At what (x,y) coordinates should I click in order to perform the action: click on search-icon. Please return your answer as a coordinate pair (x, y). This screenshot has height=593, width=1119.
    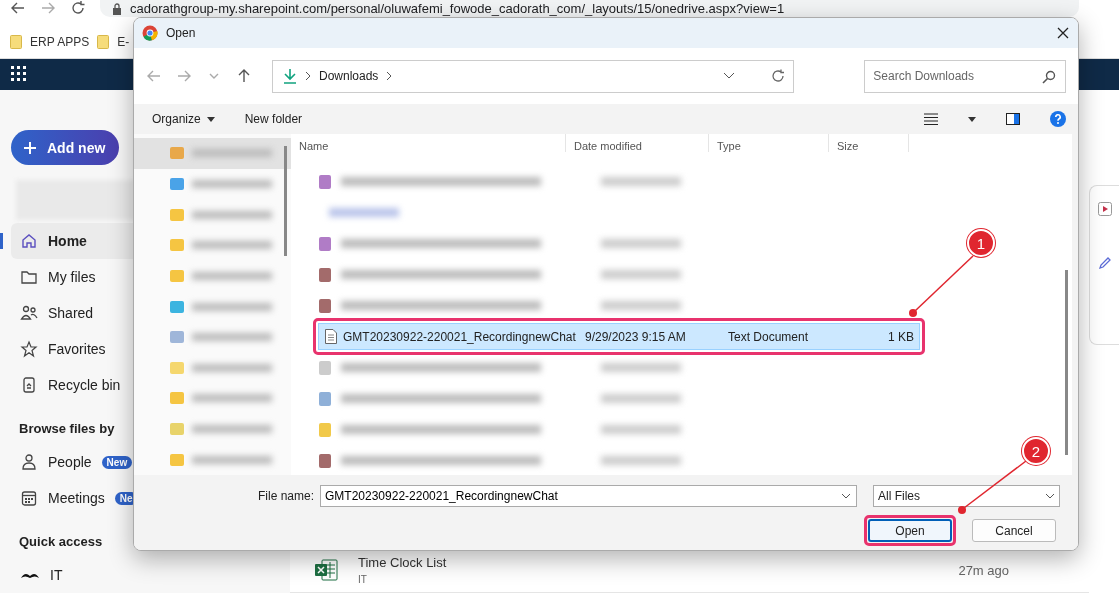
    Looking at the image, I should click on (1049, 76).